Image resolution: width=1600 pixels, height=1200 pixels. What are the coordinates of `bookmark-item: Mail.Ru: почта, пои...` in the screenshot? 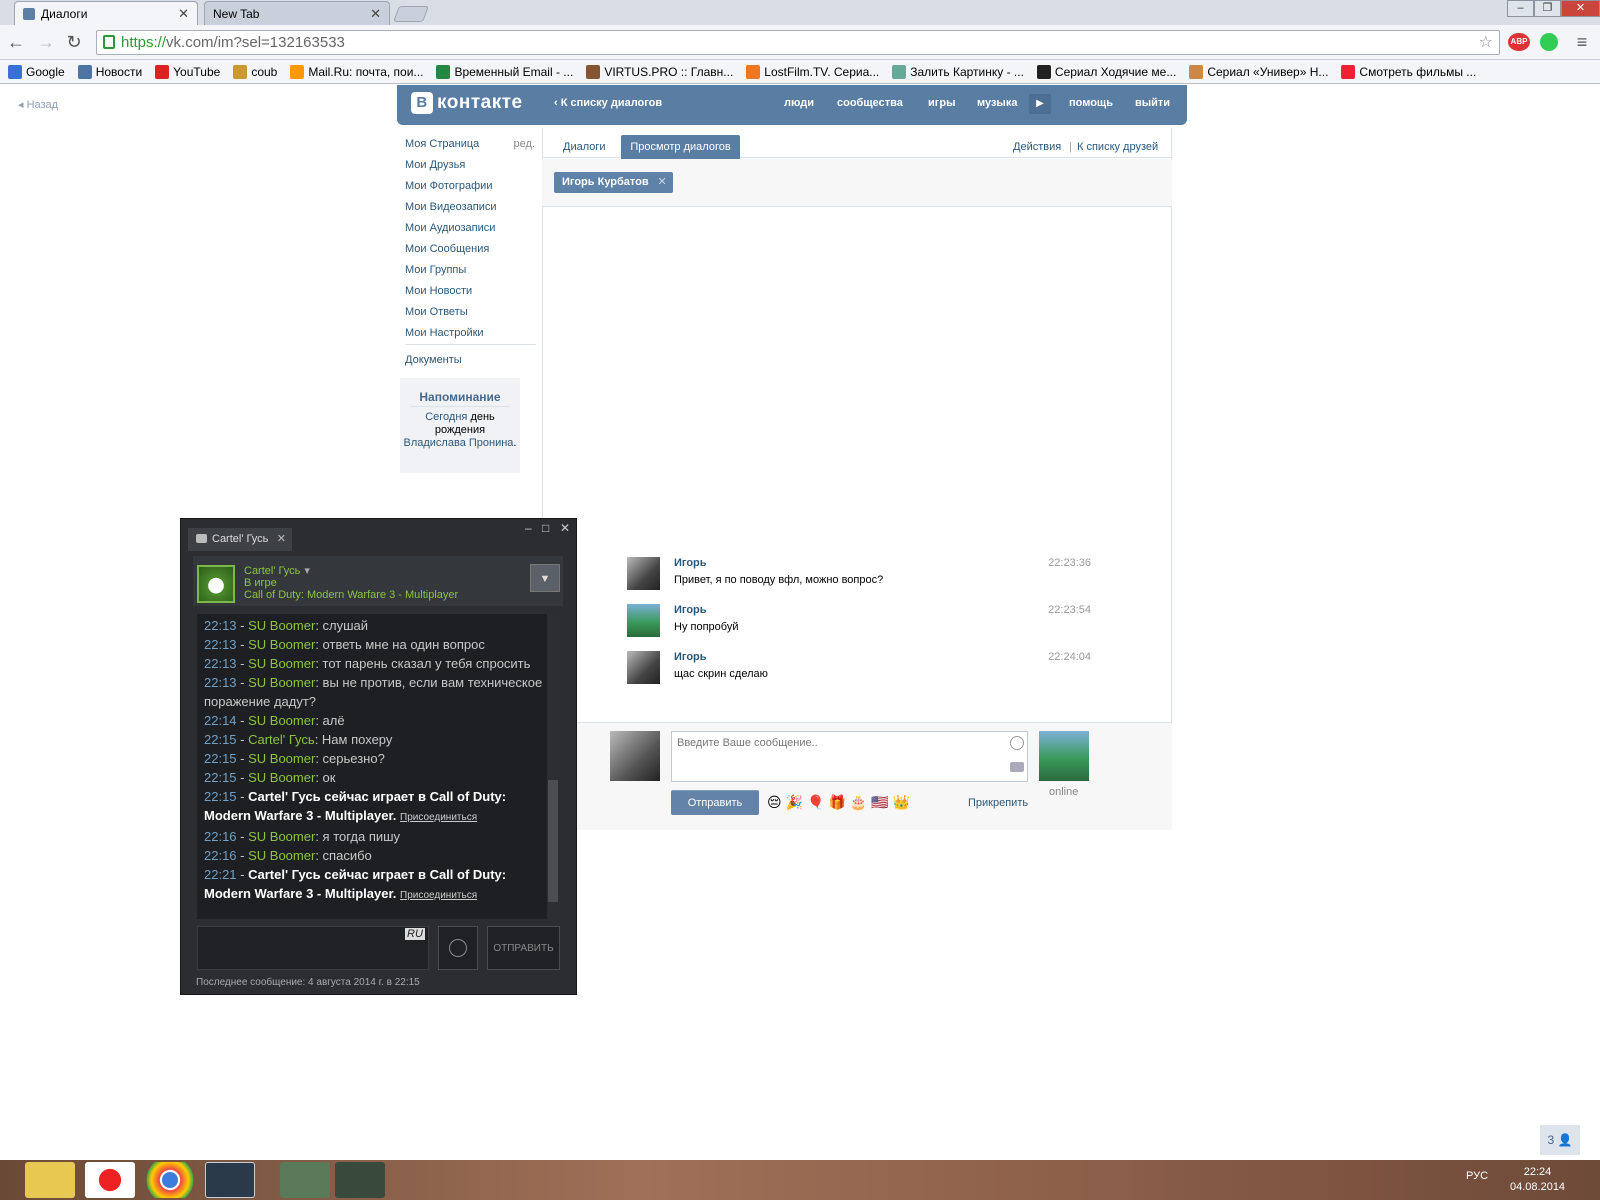 It's located at (356, 71).